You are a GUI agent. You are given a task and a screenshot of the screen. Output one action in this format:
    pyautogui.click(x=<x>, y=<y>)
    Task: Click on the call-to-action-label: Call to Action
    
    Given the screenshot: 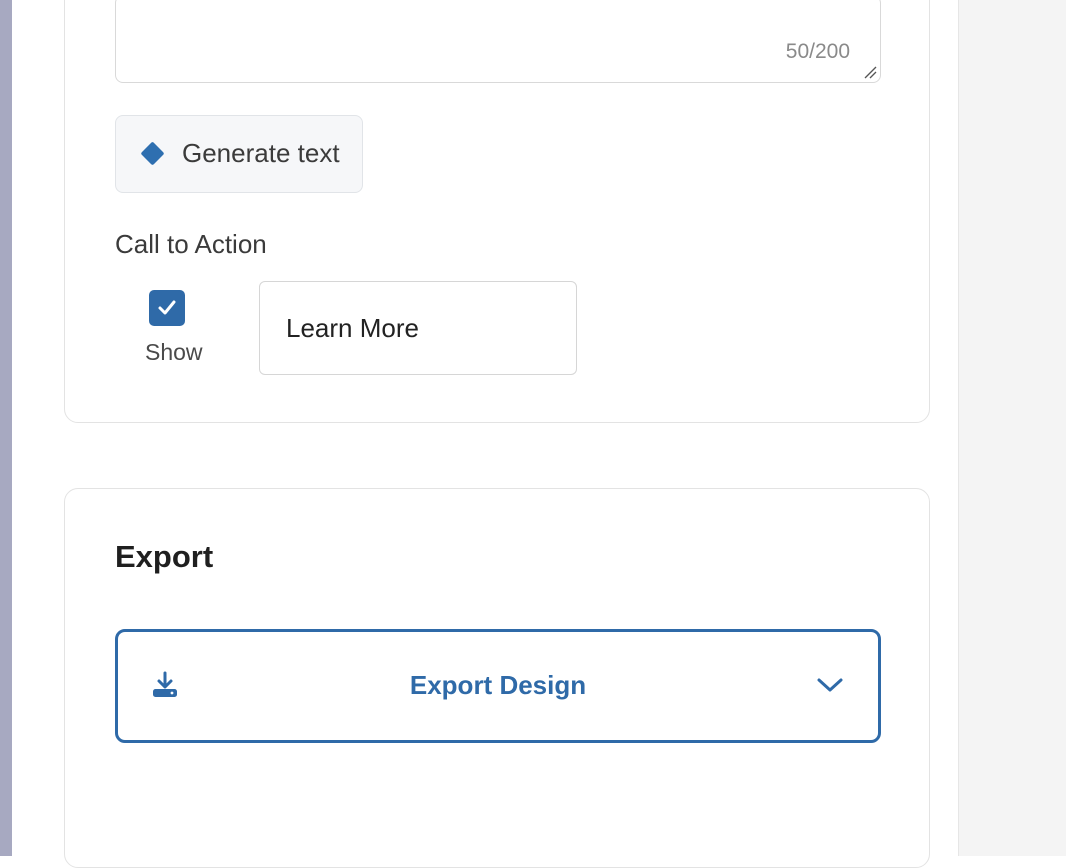 What is the action you would take?
    pyautogui.click(x=191, y=244)
    